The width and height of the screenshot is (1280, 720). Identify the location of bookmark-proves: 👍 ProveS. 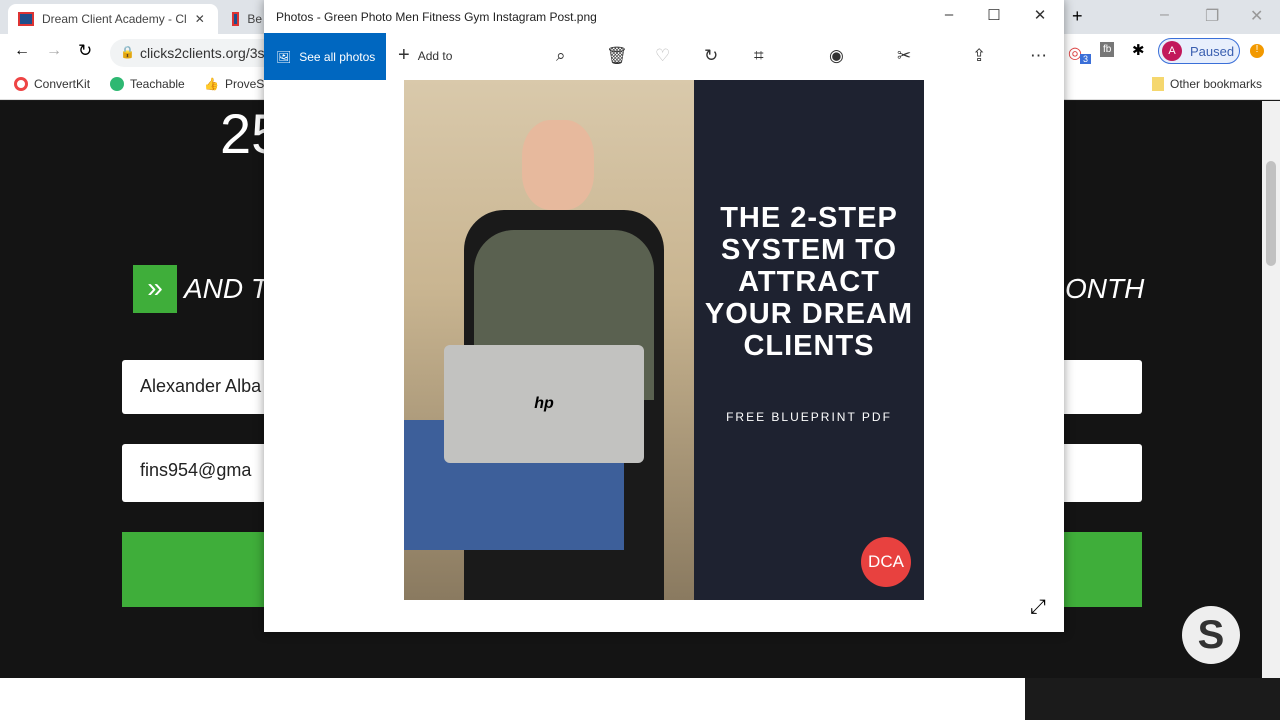
(234, 84).